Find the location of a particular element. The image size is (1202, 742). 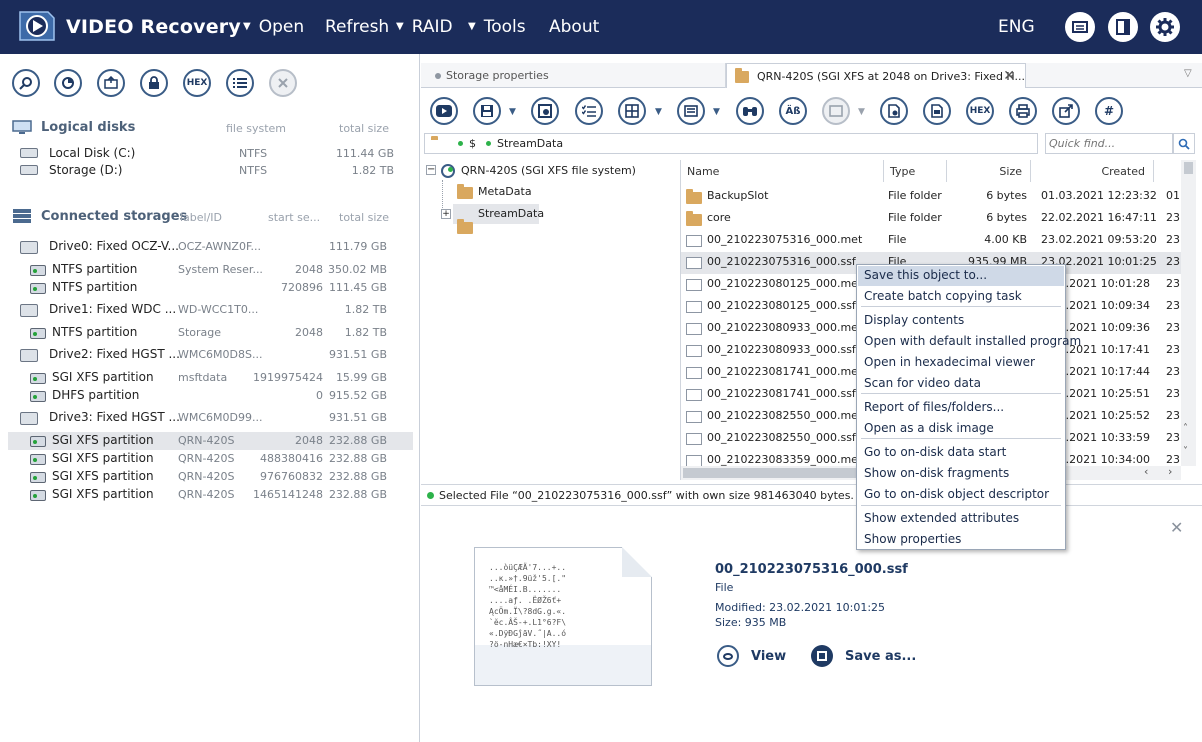

scroll-right-icon: › is located at coordinates (1170, 471).